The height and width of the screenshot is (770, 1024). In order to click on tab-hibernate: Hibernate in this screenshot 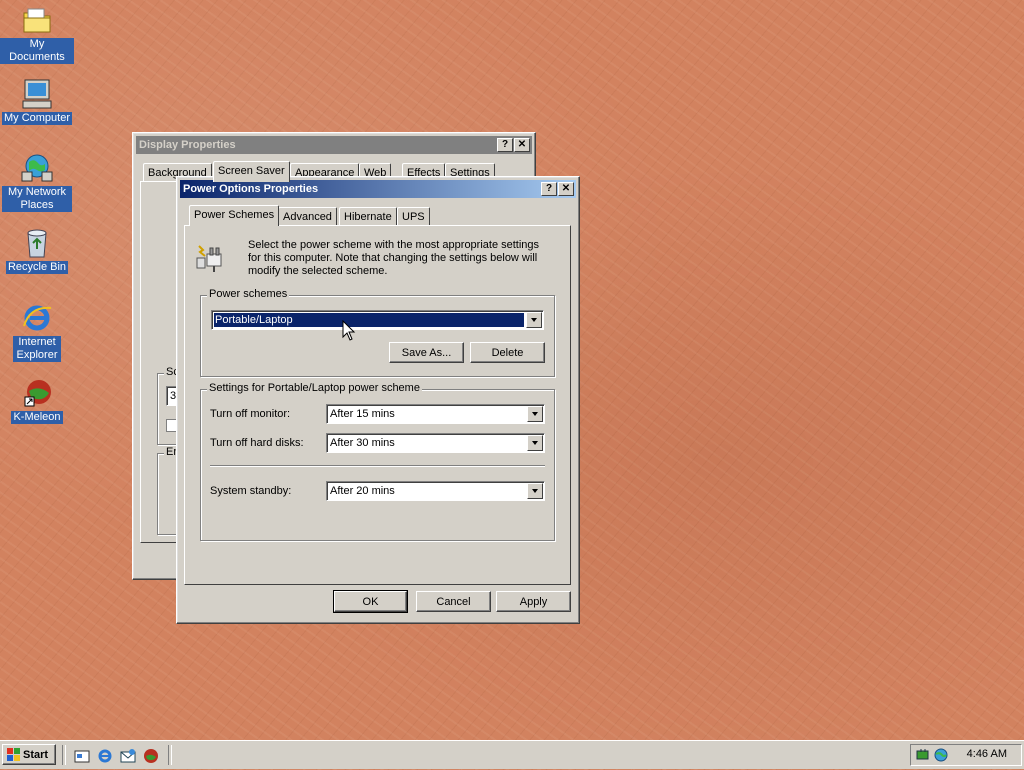, I will do `click(368, 216)`.